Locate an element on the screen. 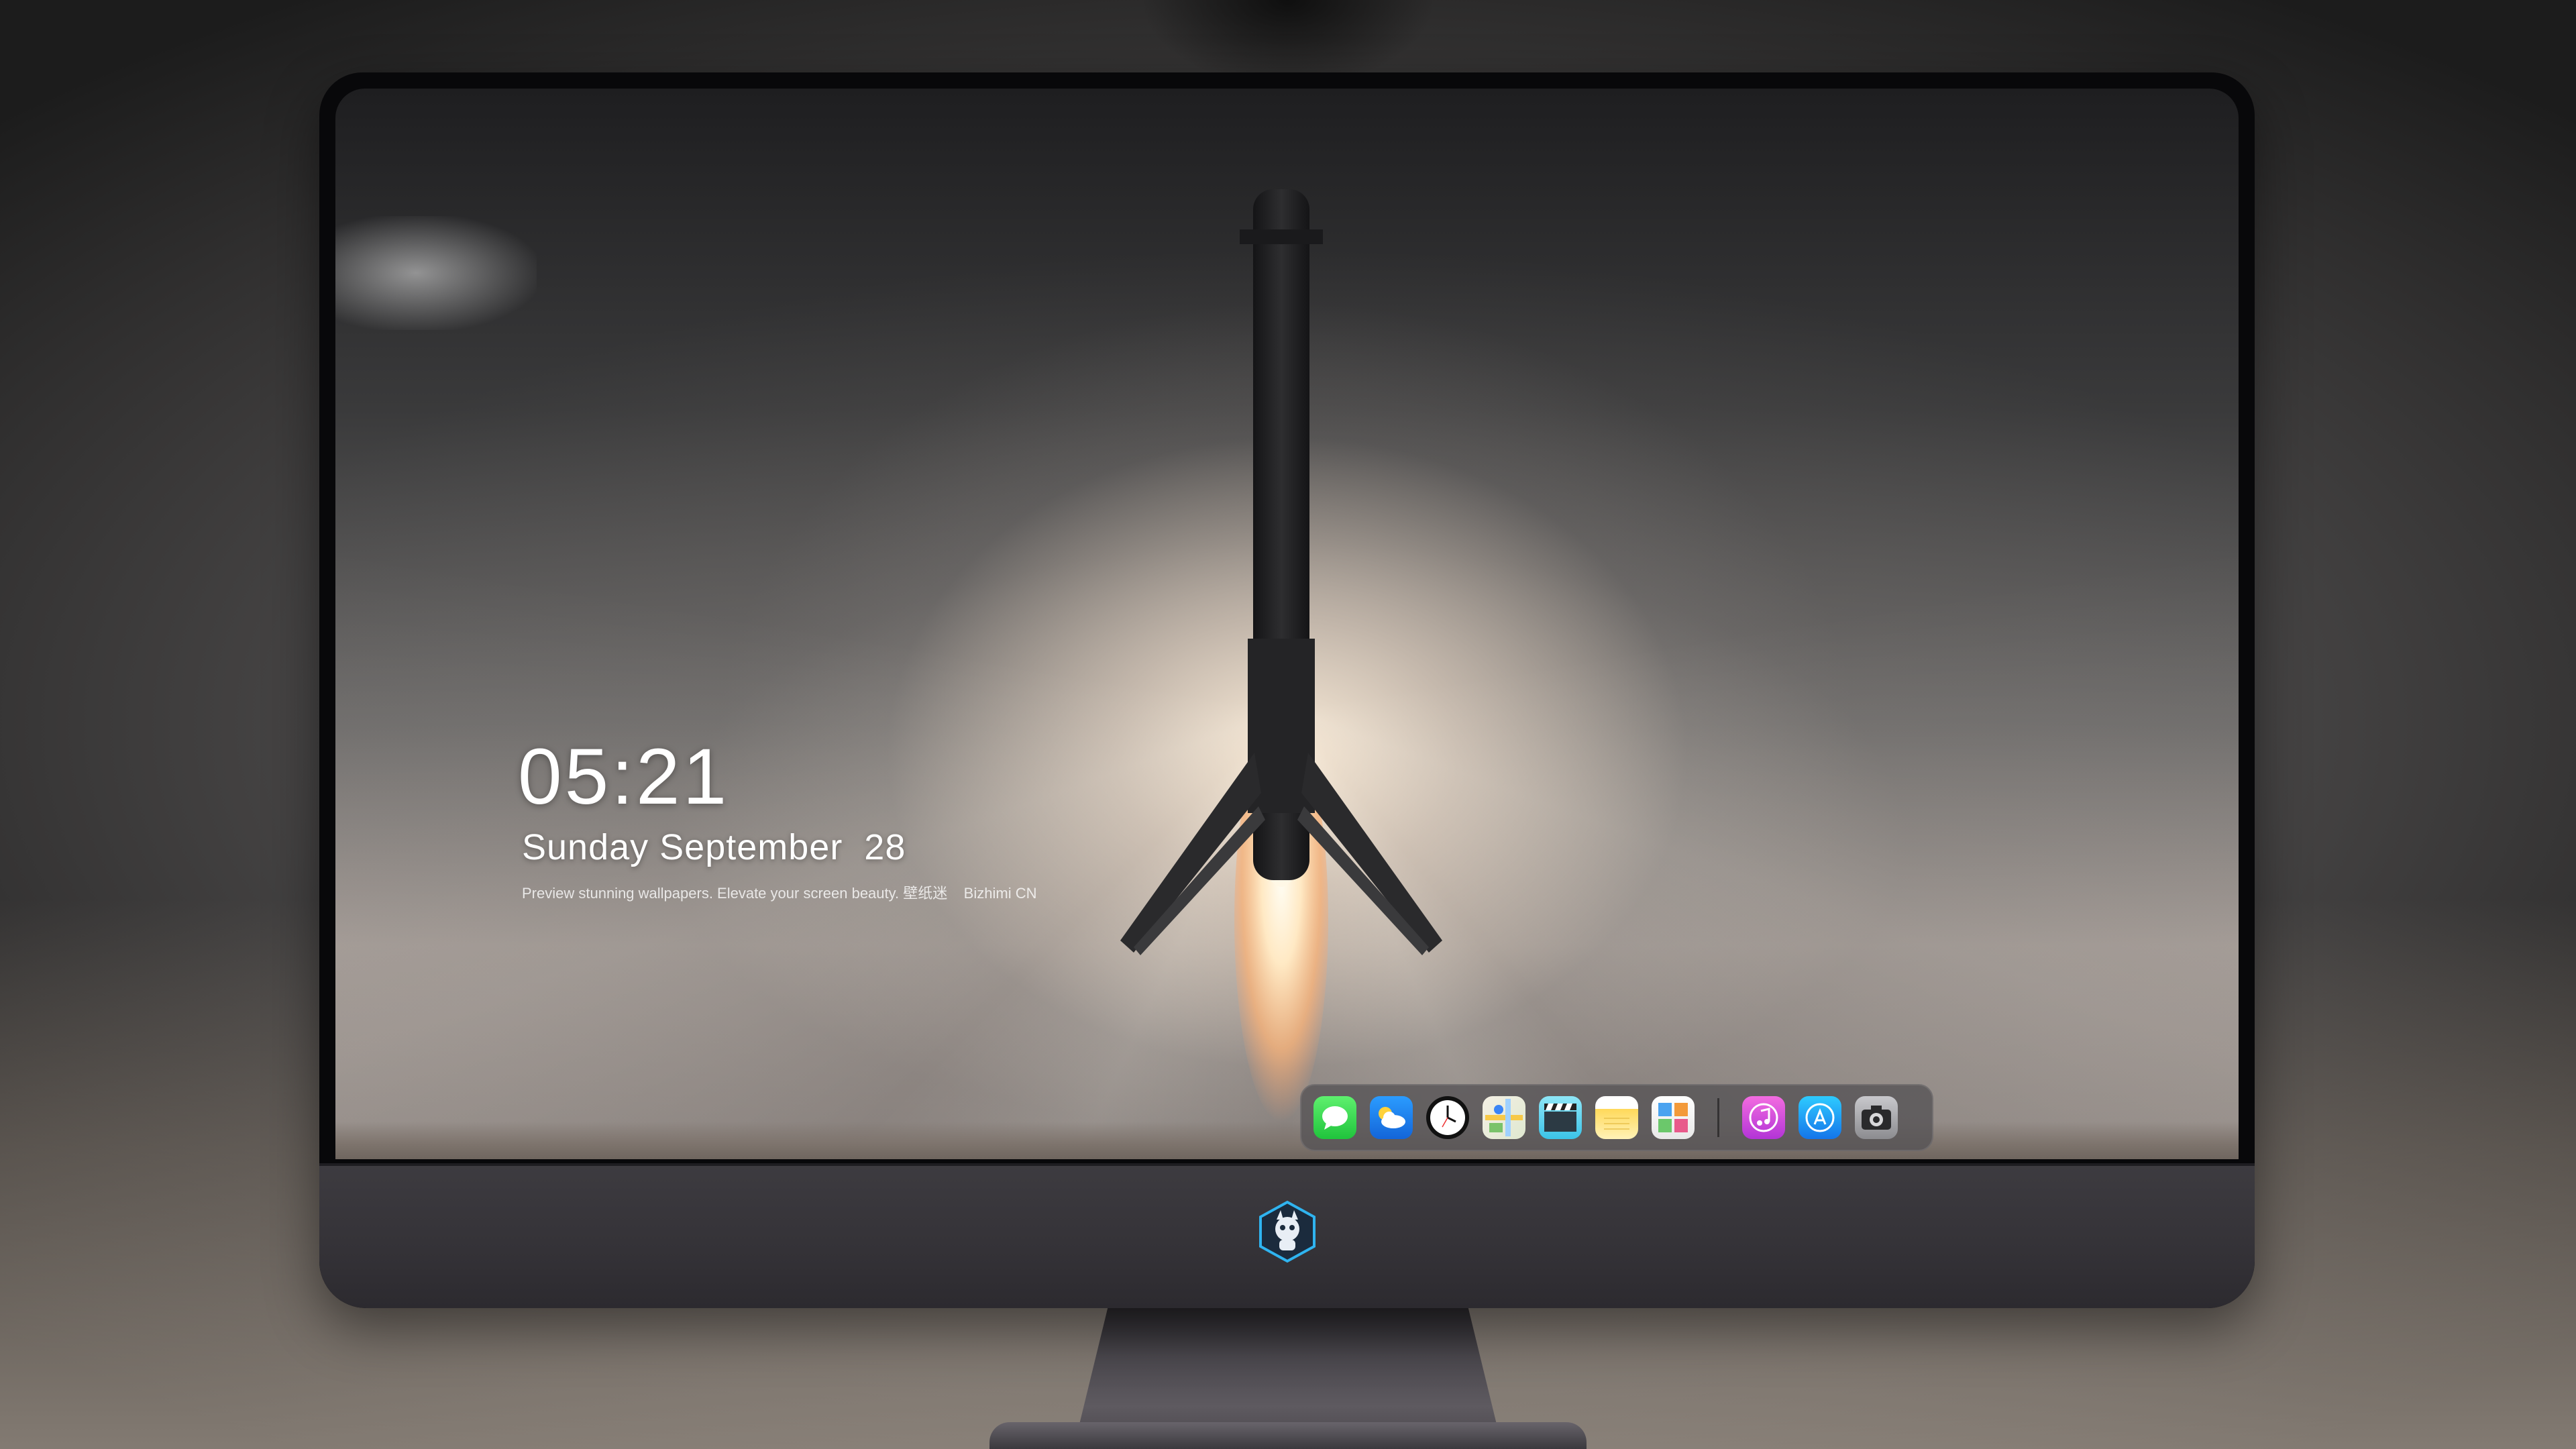  monitor-chin is located at coordinates (1287, 1235).